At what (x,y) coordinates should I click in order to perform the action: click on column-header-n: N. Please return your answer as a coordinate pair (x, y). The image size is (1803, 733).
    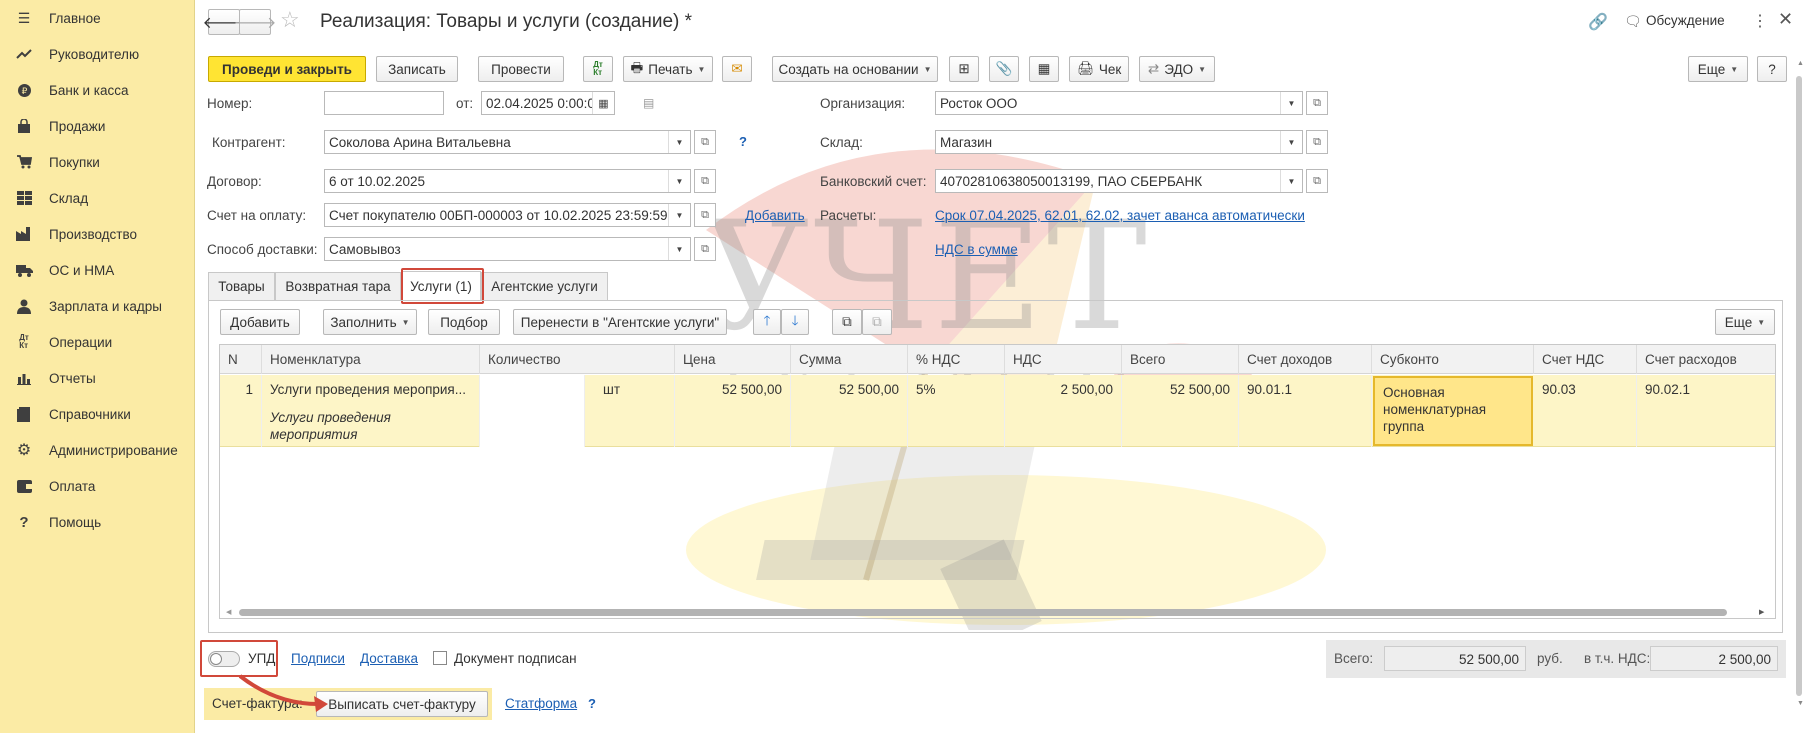
    Looking at the image, I should click on (241, 359).